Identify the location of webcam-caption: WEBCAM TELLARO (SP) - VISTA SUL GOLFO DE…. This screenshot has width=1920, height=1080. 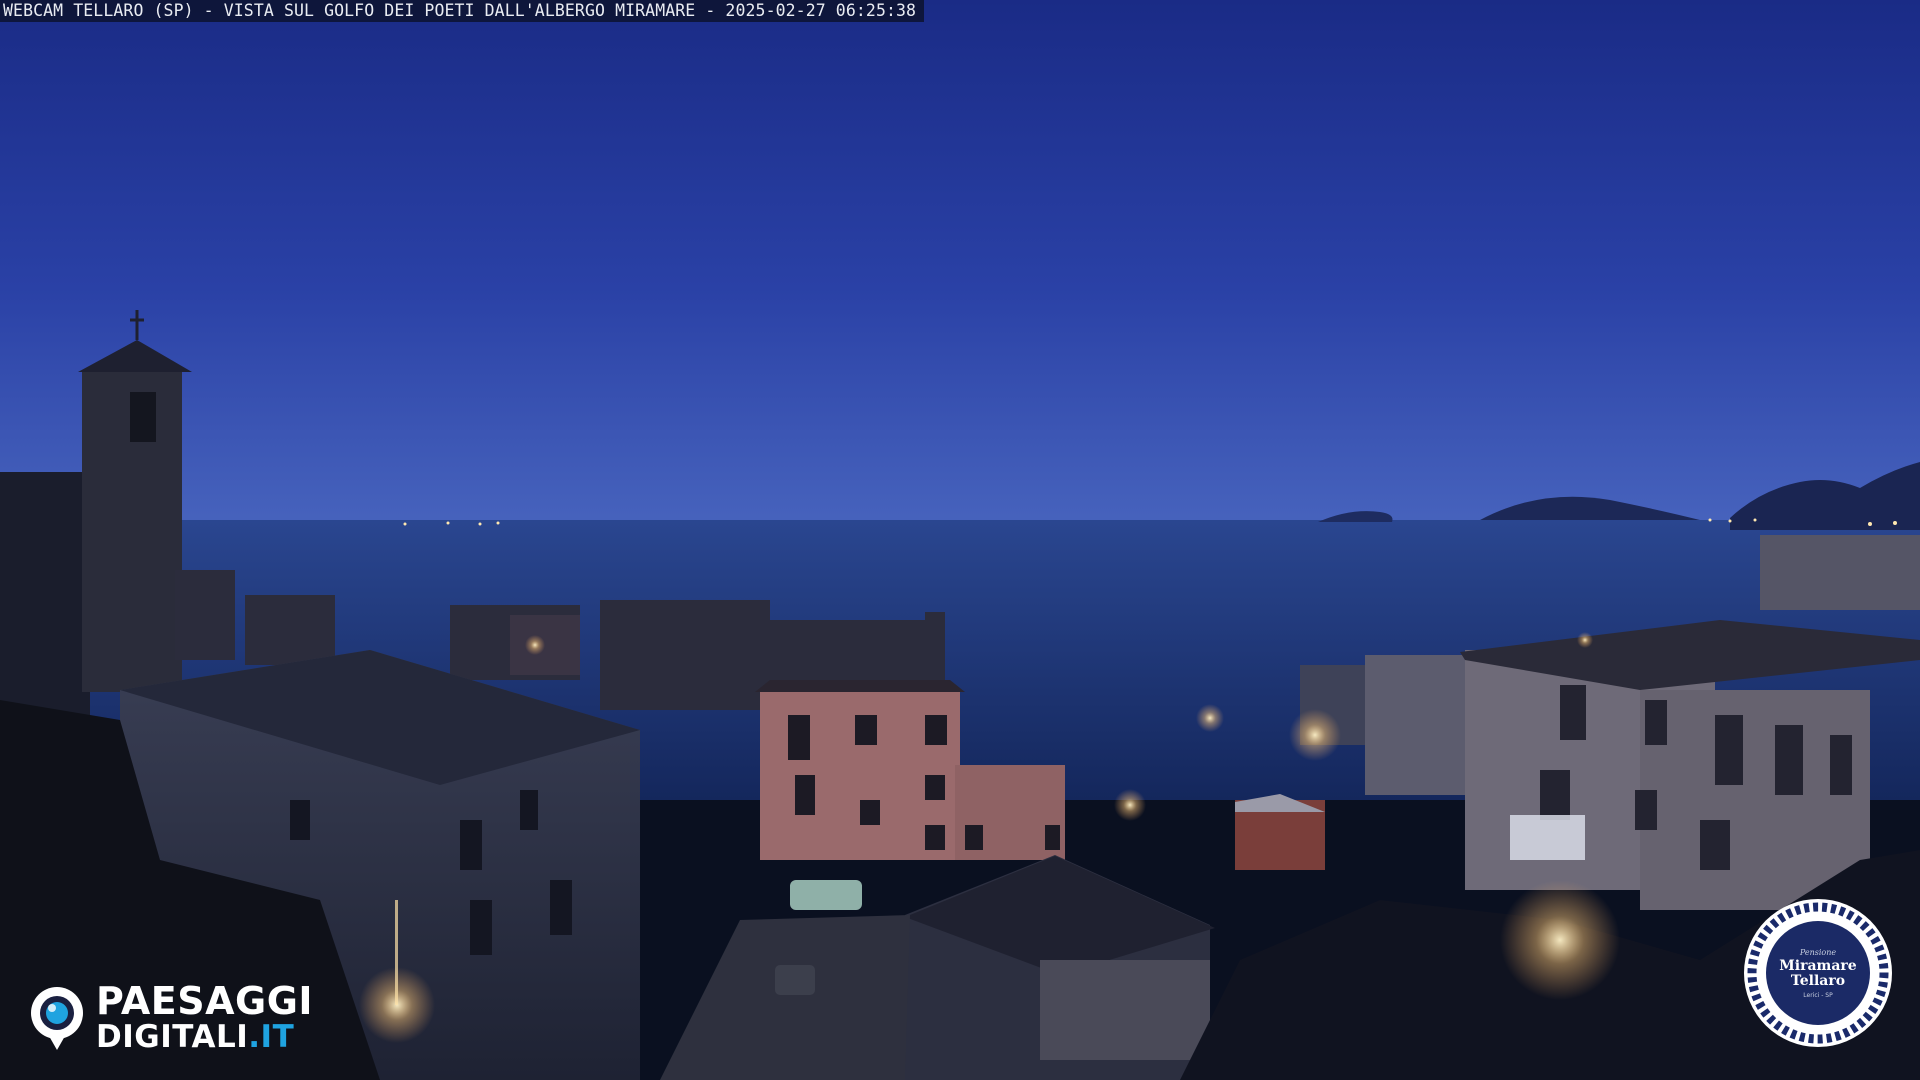
(462, 11).